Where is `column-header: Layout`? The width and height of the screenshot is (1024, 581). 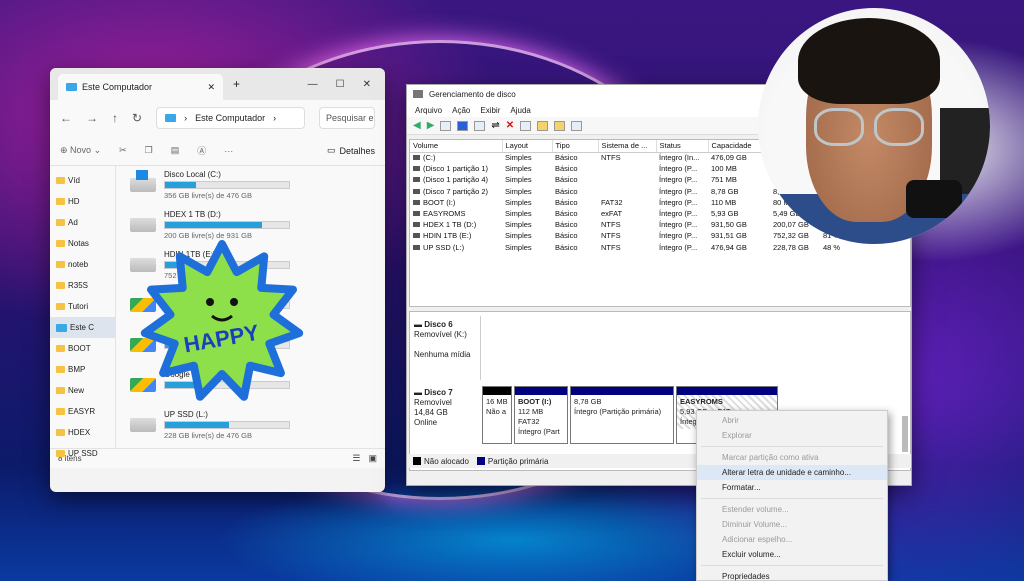
column-header: Layout is located at coordinates (527, 146).